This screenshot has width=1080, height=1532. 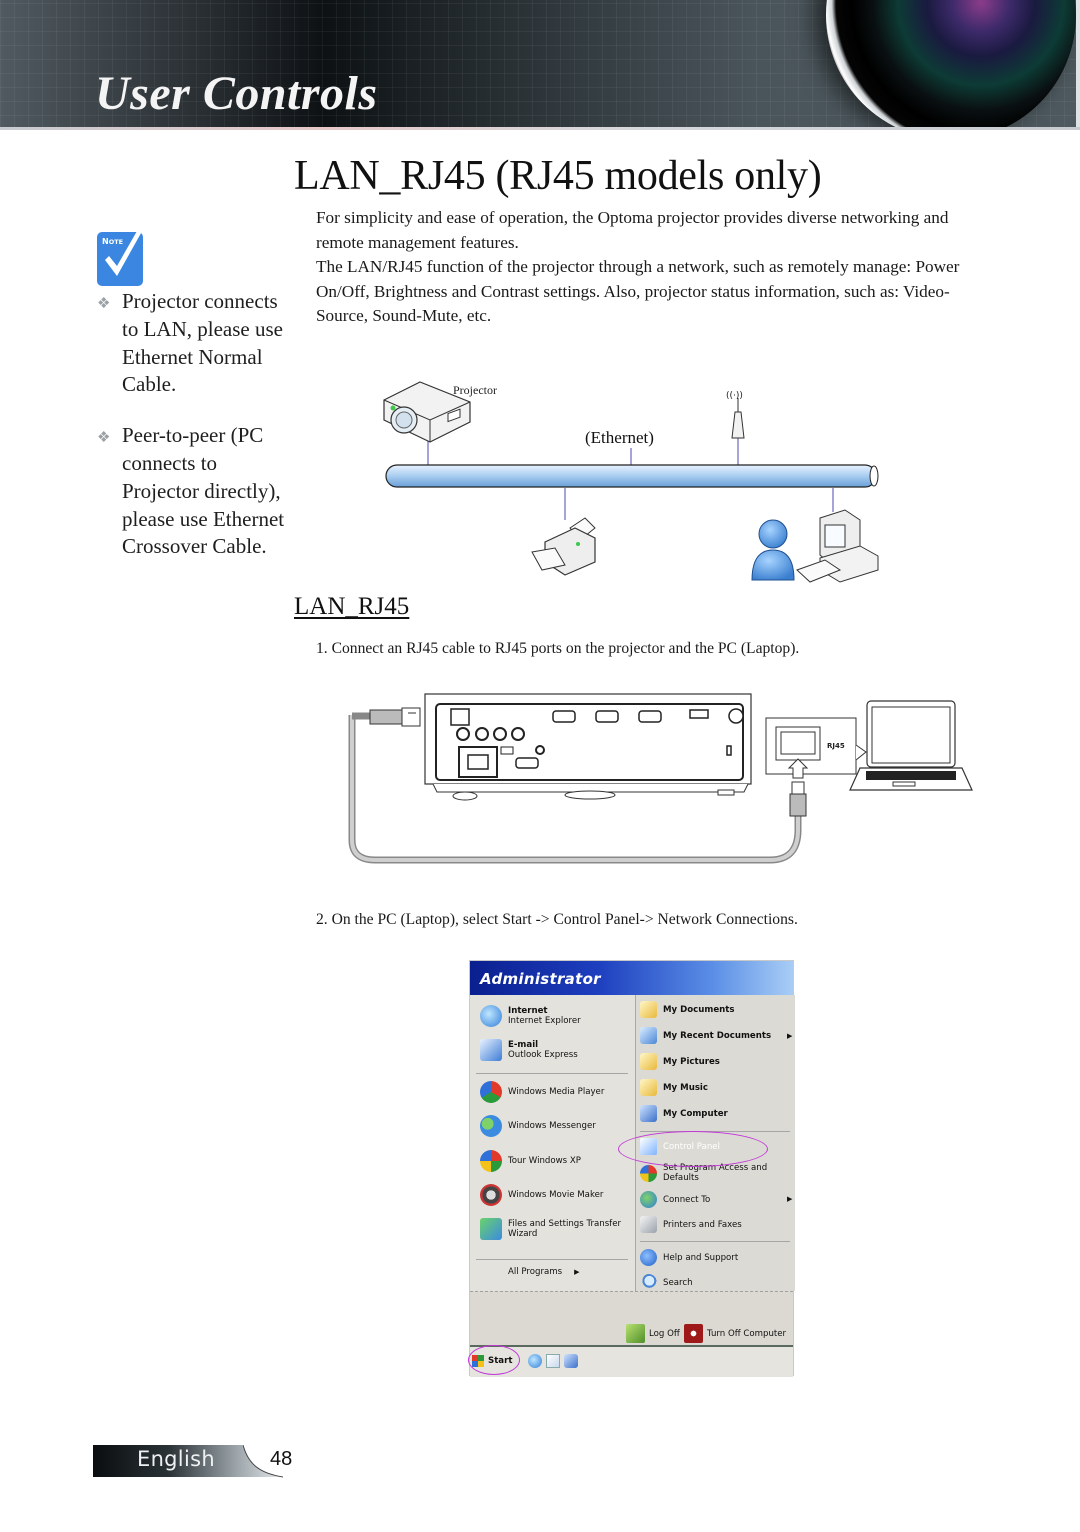 I want to click on rj45-plug-right-icon, so click(x=798, y=799).